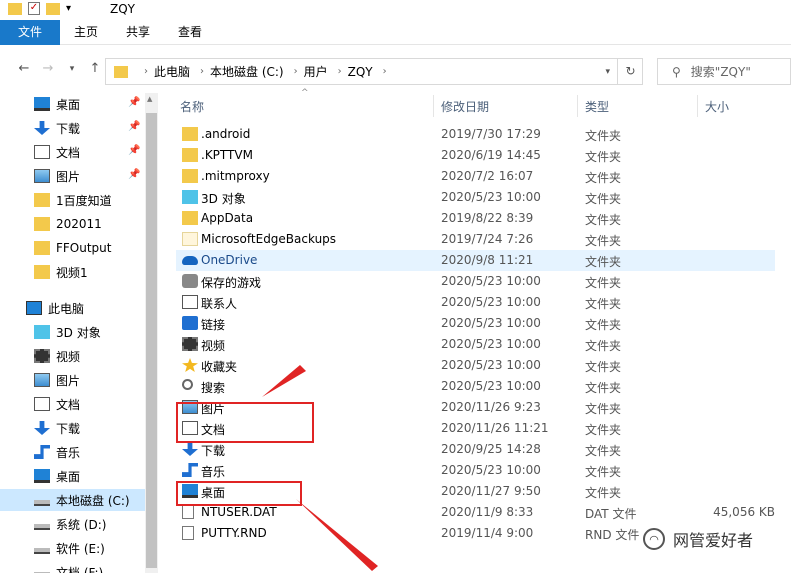 The image size is (791, 573). What do you see at coordinates (654, 539) in the screenshot?
I see `wechat-logo-icon: ◠` at bounding box center [654, 539].